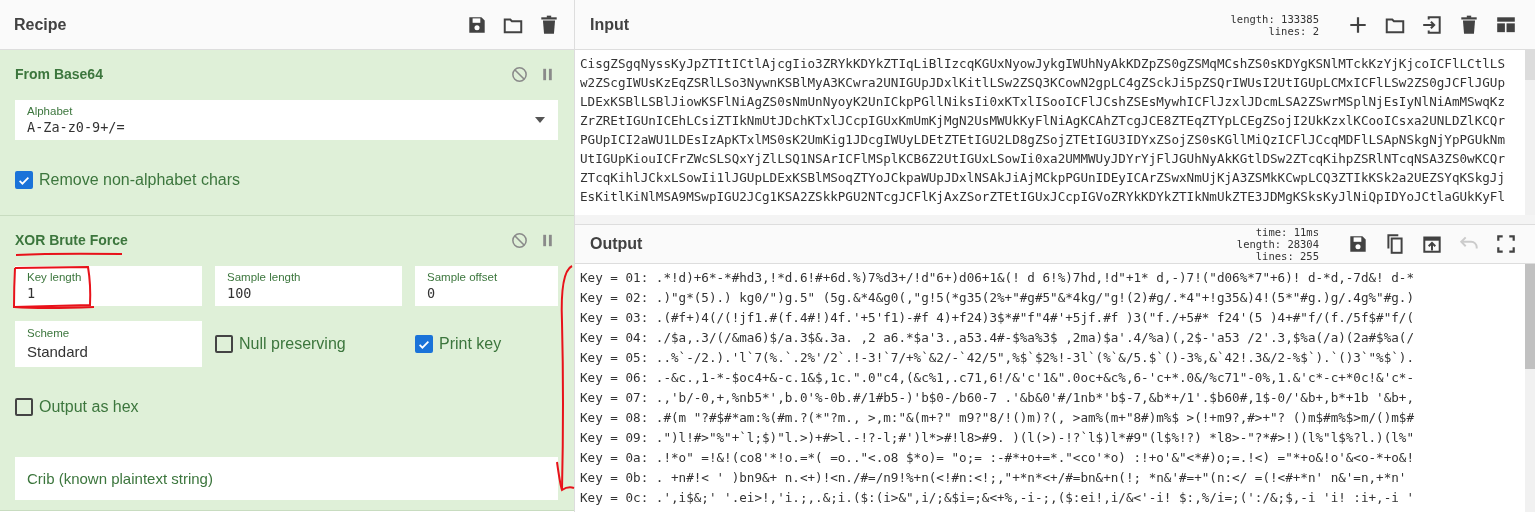 The width and height of the screenshot is (1535, 512). I want to click on dropdown-field: Alphabet A-Za-z0-9+/=, so click(286, 120).